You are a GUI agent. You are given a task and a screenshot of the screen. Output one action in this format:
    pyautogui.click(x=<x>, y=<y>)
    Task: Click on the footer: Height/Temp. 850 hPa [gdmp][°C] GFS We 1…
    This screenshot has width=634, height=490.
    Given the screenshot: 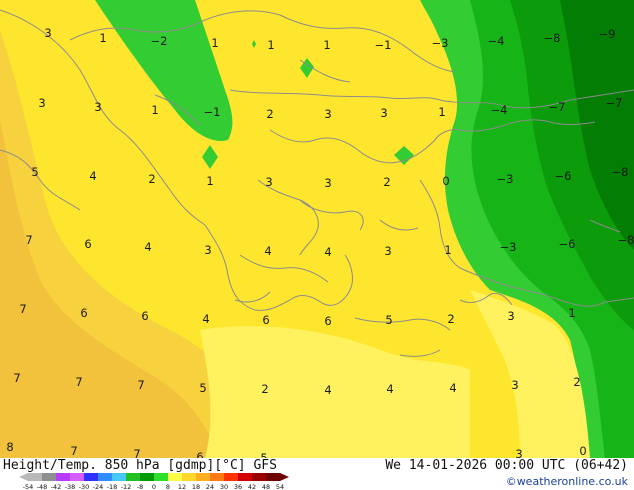 What is the action you would take?
    pyautogui.click(x=317, y=474)
    